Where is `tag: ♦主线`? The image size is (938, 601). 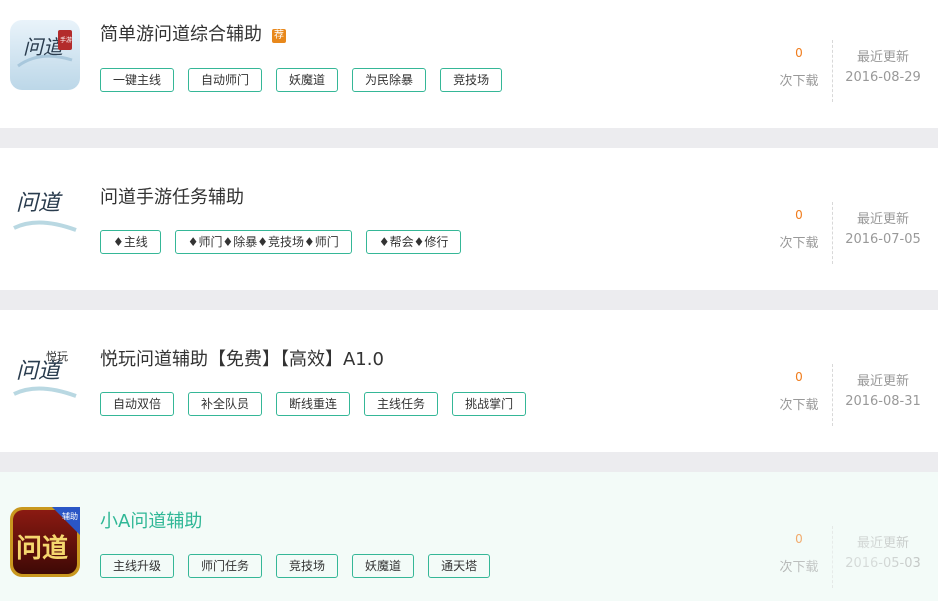 tag: ♦主线 is located at coordinates (130, 242).